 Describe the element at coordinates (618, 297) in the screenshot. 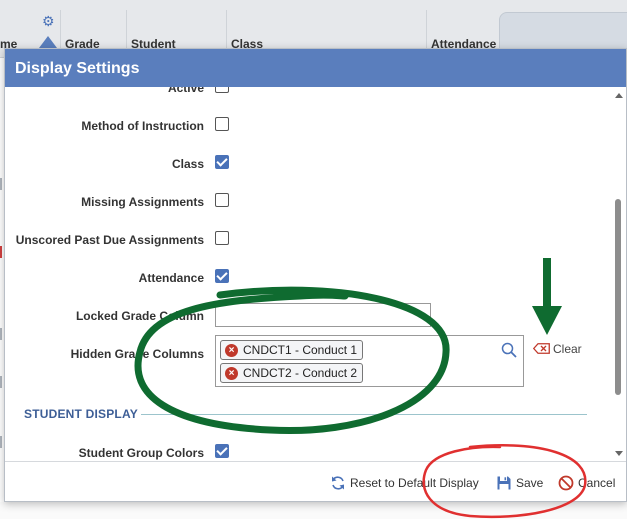

I see `scrollbar-thumb` at that location.